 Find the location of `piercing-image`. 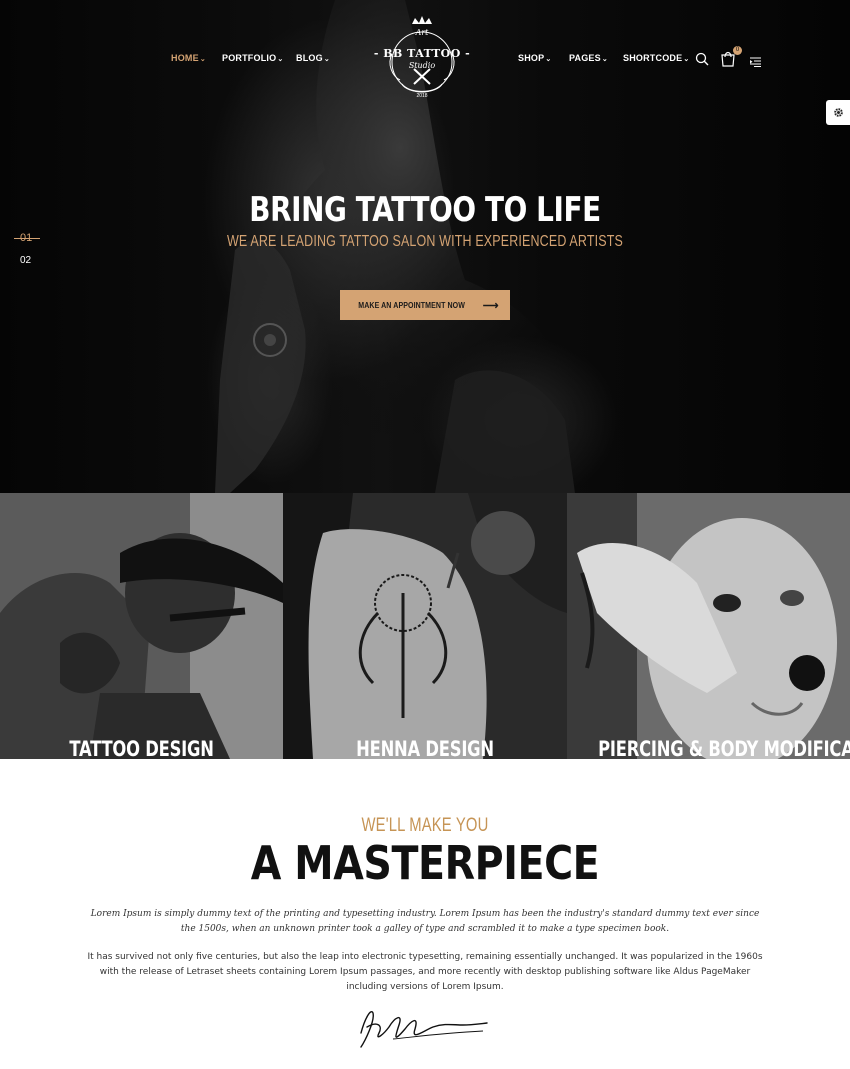

piercing-image is located at coordinates (708, 626).